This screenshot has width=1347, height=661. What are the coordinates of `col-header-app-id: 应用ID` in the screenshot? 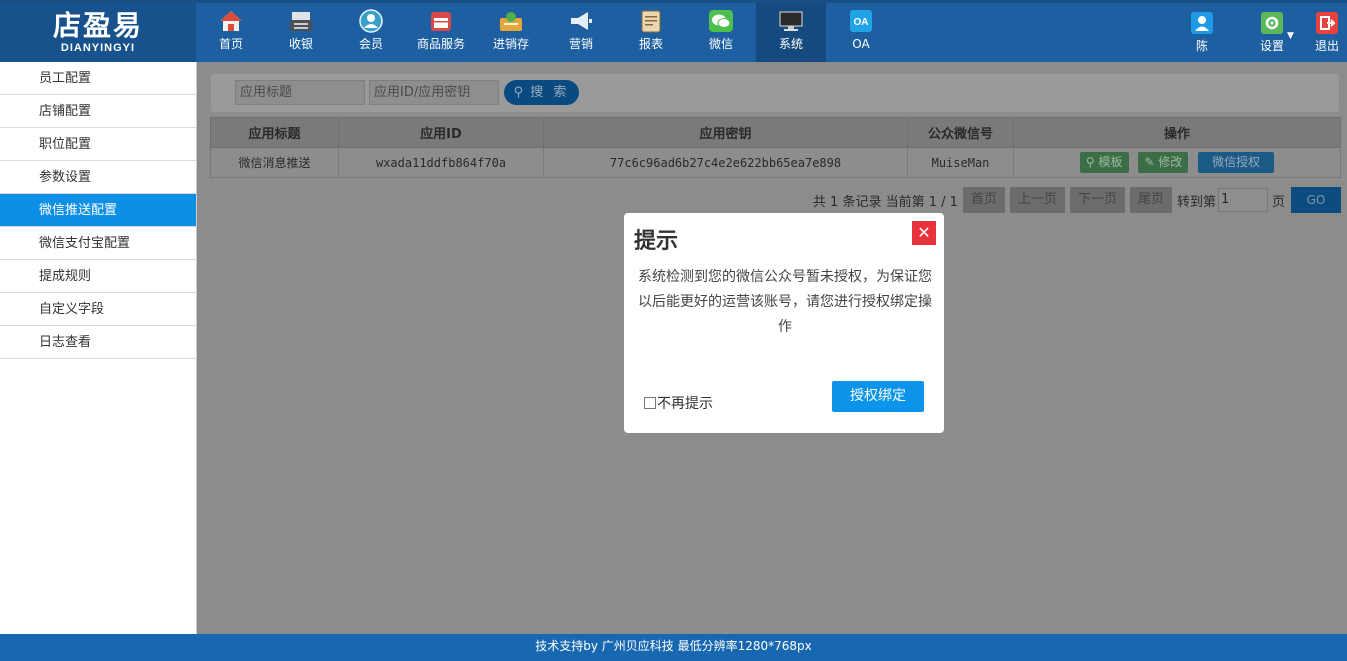 It's located at (441, 132).